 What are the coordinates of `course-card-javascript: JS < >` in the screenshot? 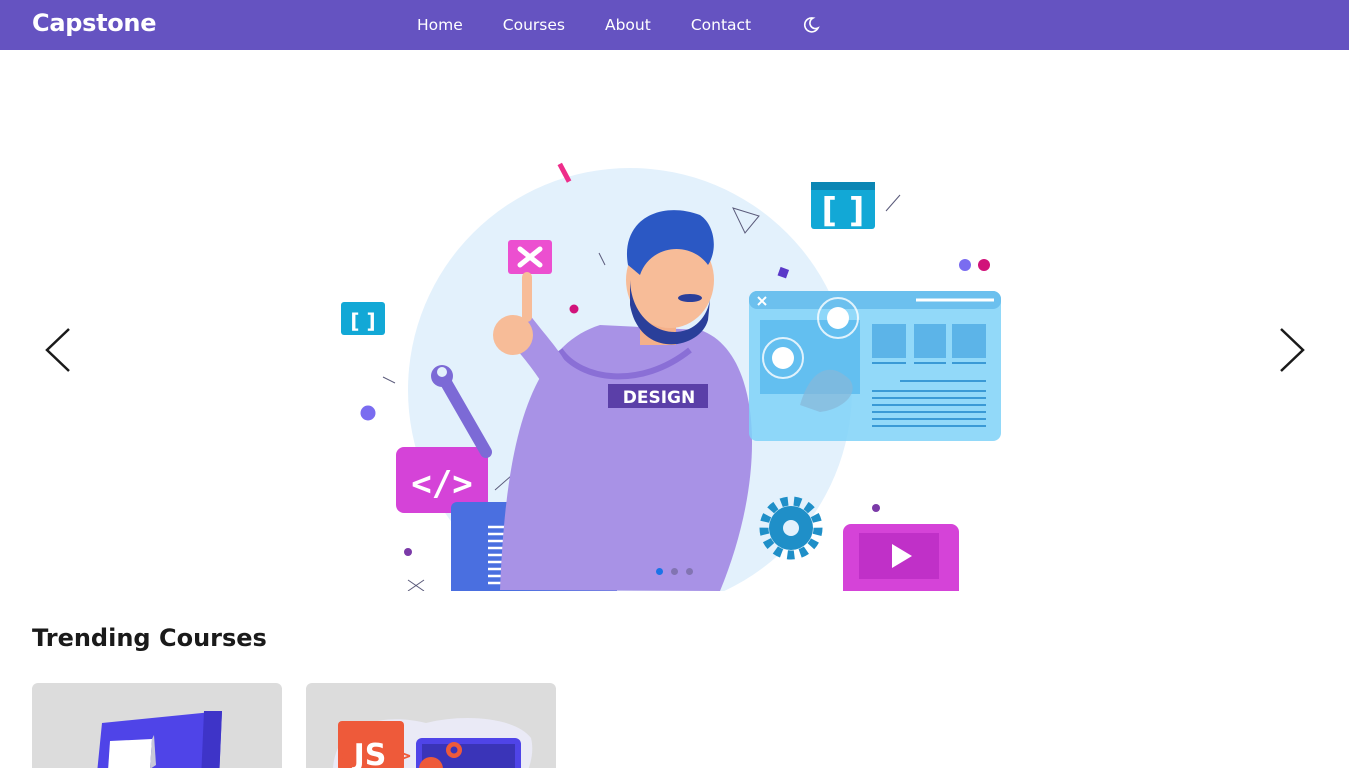 It's located at (431, 725).